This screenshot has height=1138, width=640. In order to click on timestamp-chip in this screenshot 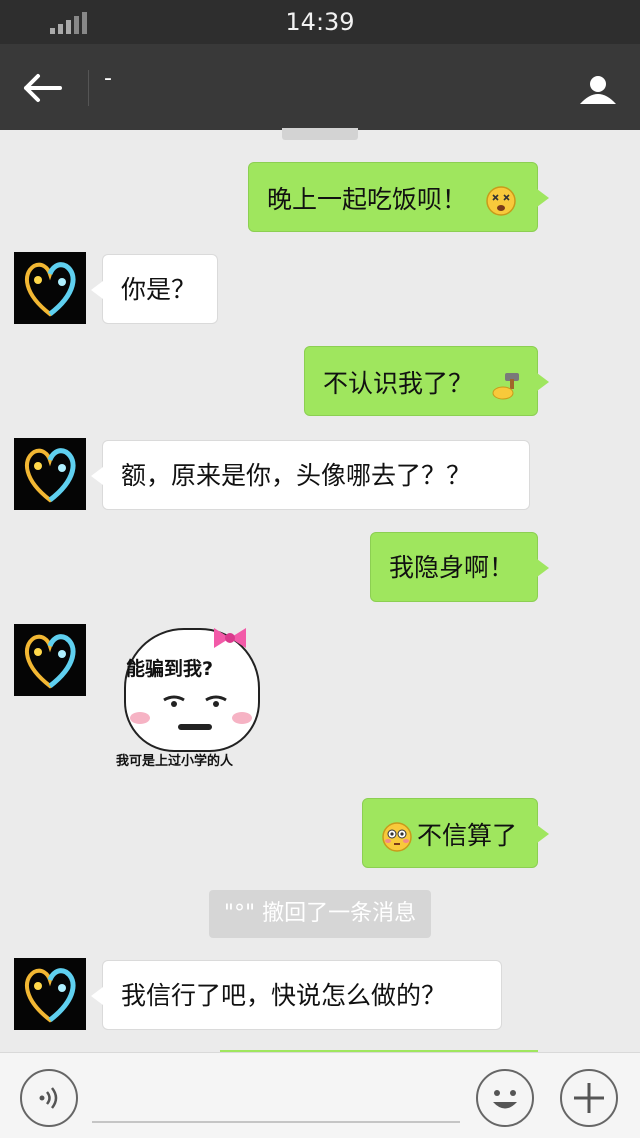, I will do `click(320, 134)`.